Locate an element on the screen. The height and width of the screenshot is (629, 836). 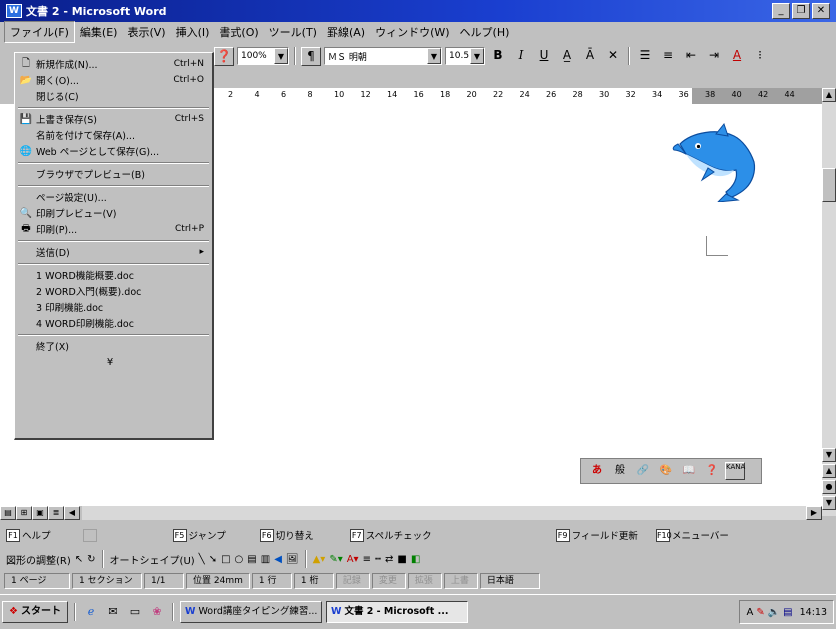
file-menu-item: 📂 開く(O)... Ctrl+O is located at coordinates (113, 80).